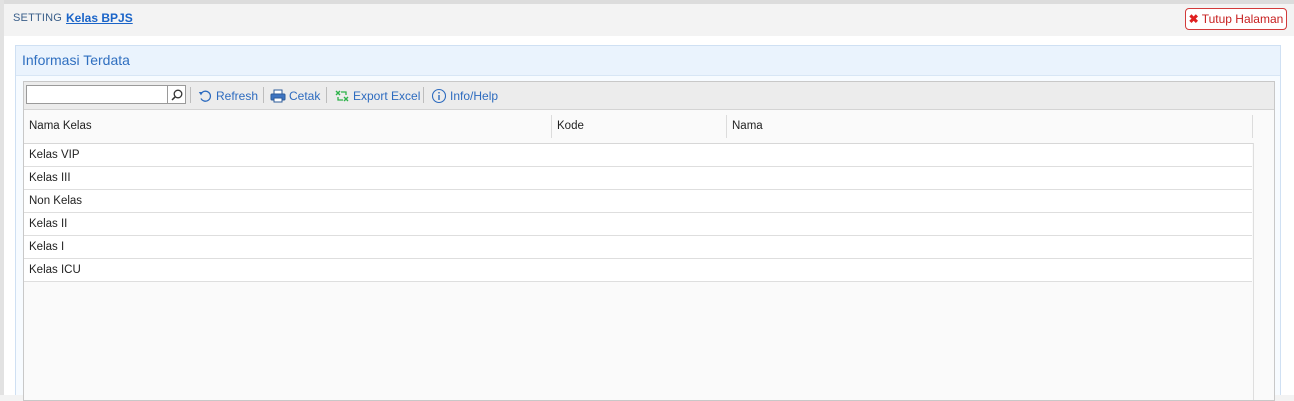 This screenshot has width=1294, height=401. I want to click on refresh-icon, so click(205, 96).